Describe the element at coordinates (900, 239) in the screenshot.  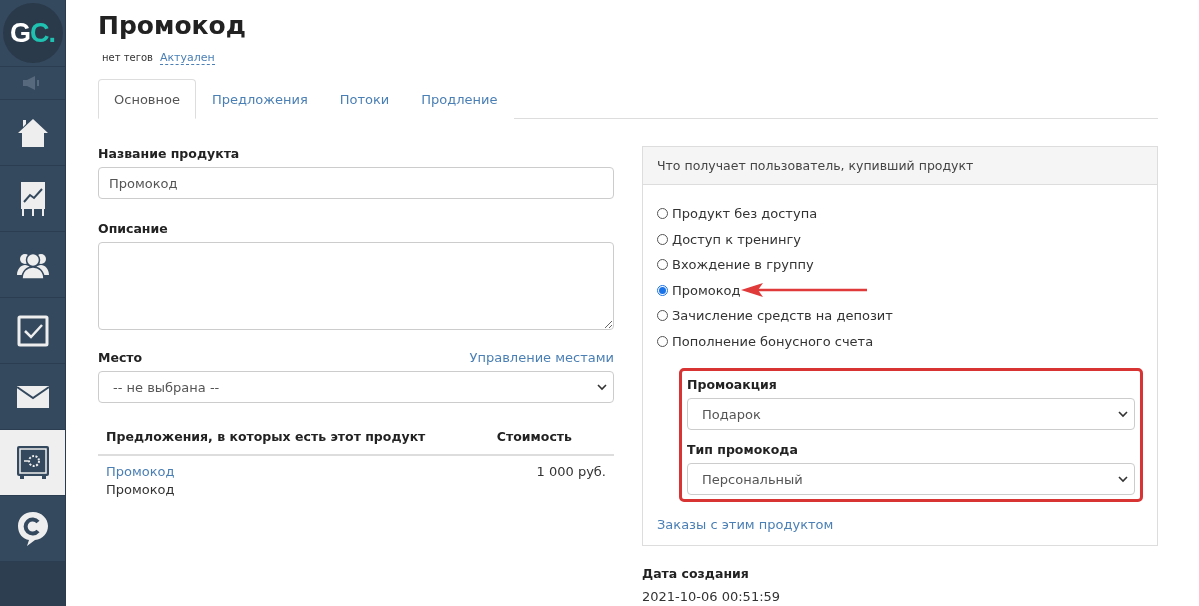
I see `radio-option: Доступ к тренингу` at that location.